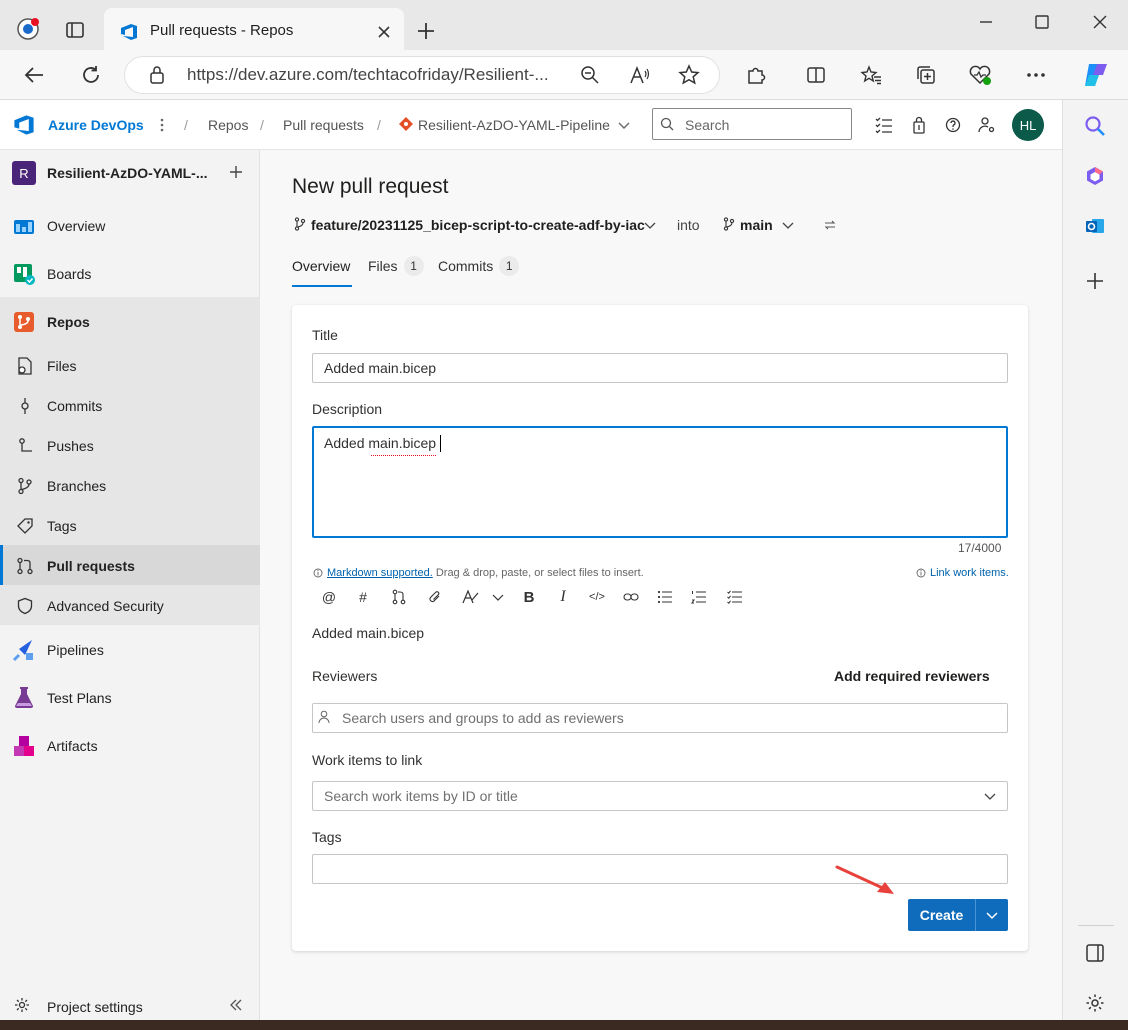 The height and width of the screenshot is (1030, 1128). I want to click on reviewers-label: Reviewers, so click(345, 676).